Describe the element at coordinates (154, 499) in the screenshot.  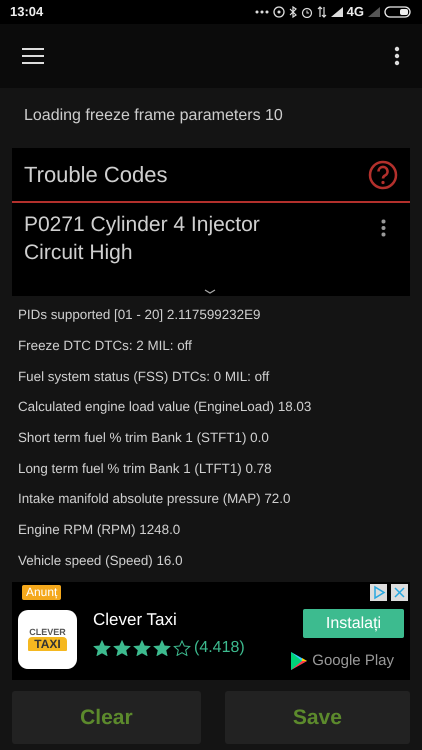
I see `pid-reading: Intake manifold absolute pressure (MAP) 72.0` at that location.